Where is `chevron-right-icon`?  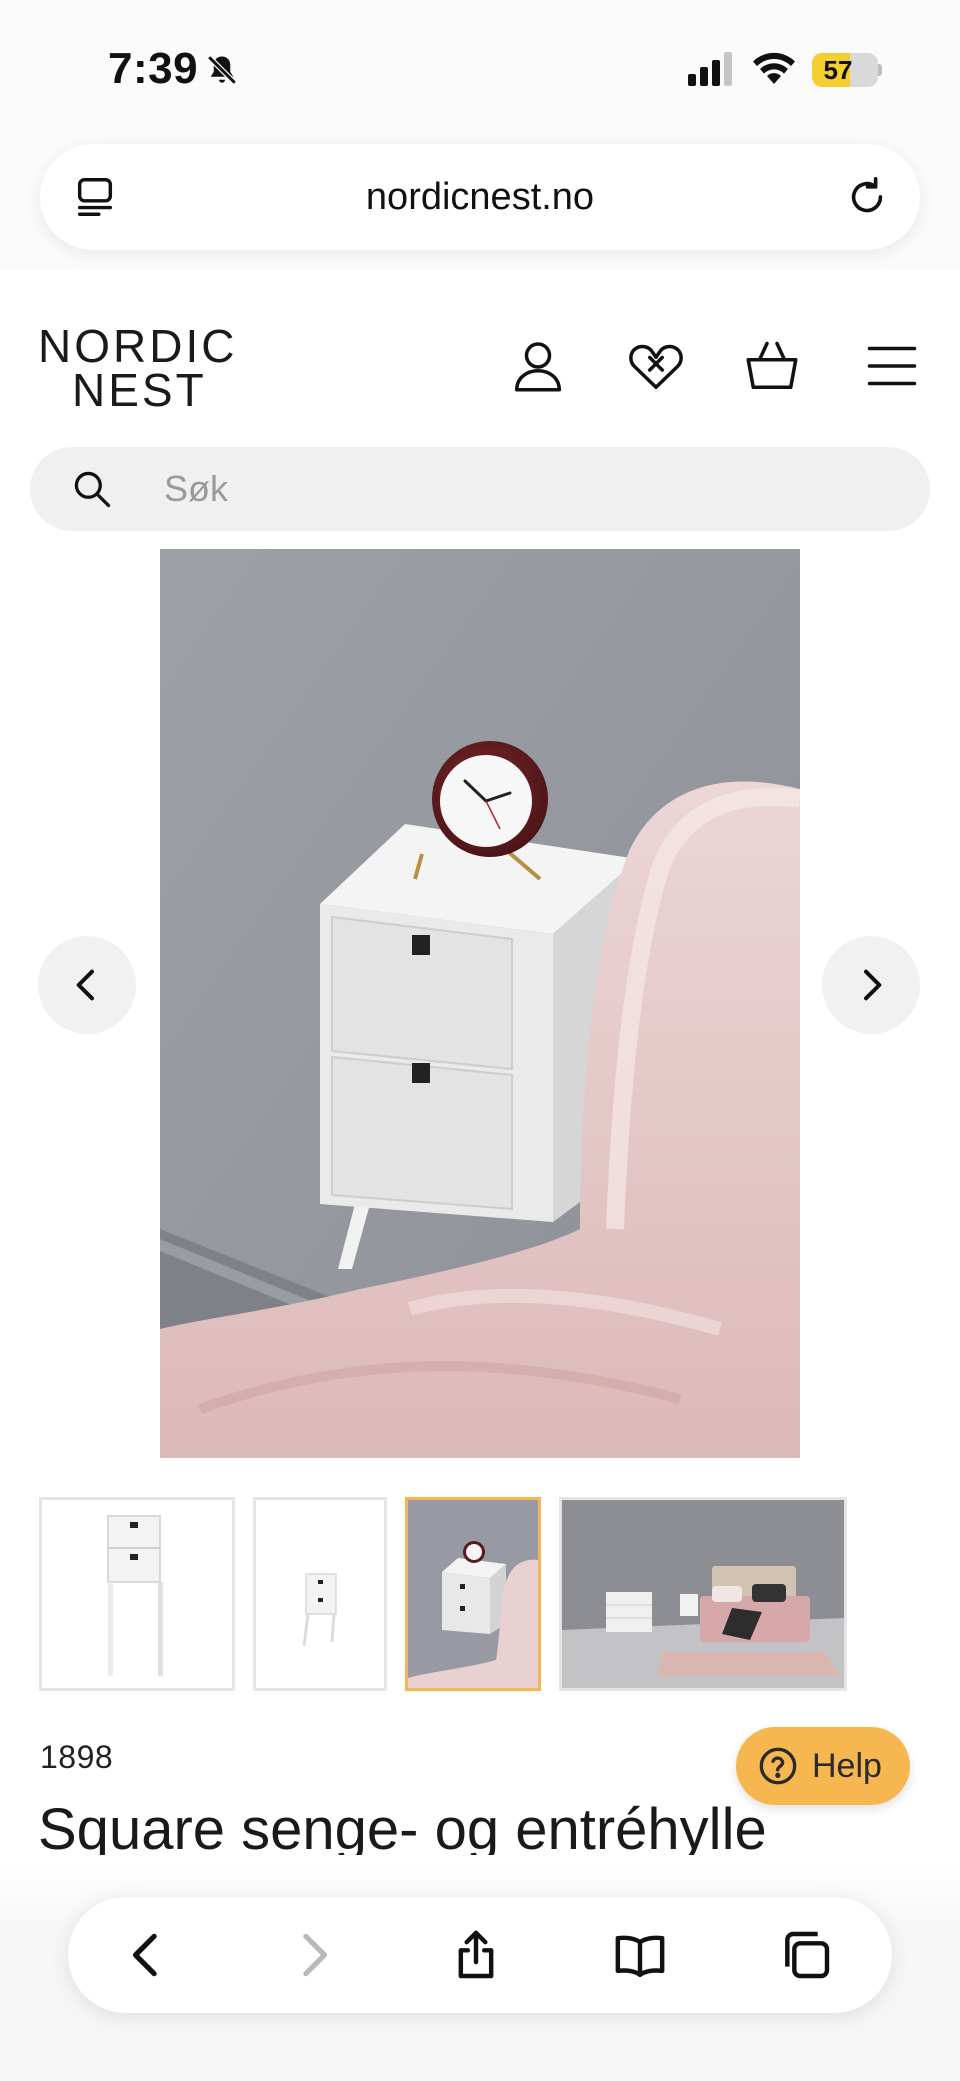 chevron-right-icon is located at coordinates (873, 985).